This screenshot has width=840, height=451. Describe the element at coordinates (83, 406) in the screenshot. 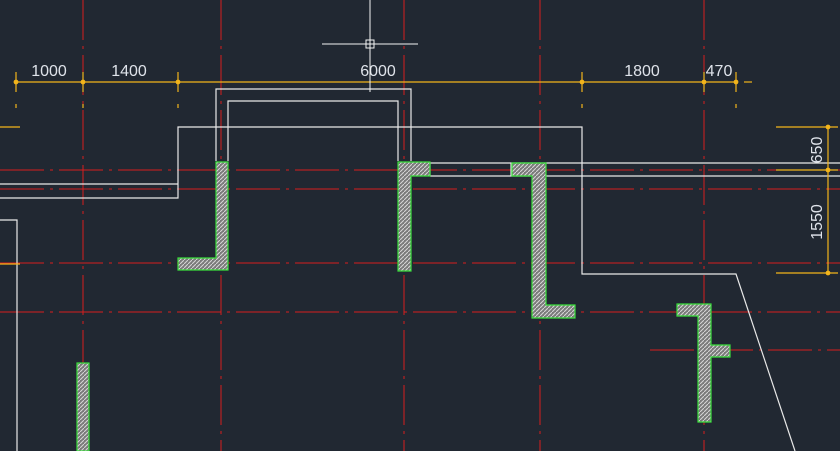

I see `column-bottom-left` at that location.